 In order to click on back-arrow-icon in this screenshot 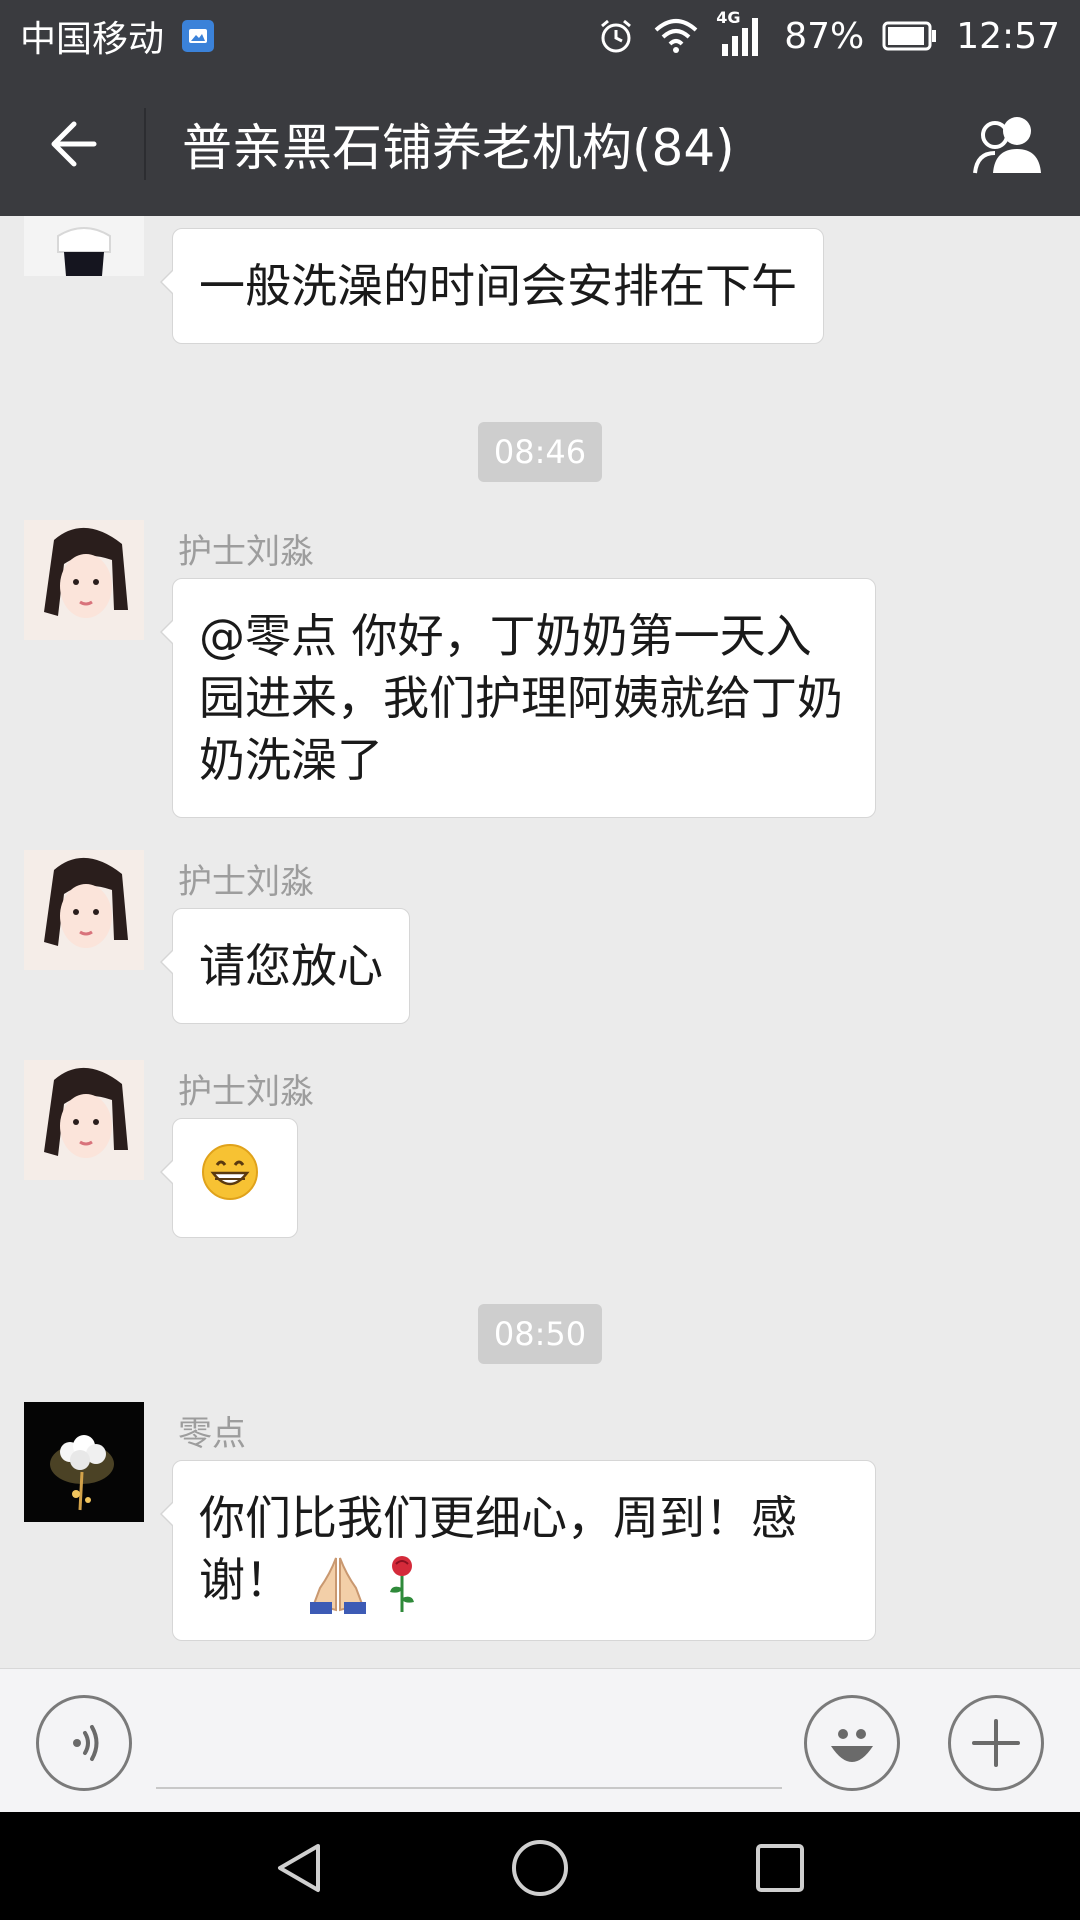, I will do `click(74, 144)`.